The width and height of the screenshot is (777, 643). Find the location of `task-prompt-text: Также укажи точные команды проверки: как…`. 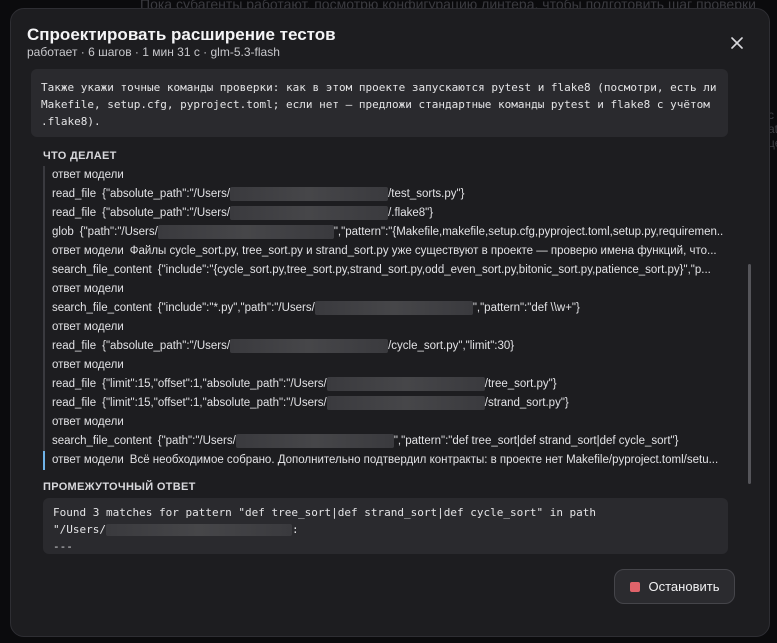

task-prompt-text: Также укажи точные команды проверки: как… is located at coordinates (379, 104).